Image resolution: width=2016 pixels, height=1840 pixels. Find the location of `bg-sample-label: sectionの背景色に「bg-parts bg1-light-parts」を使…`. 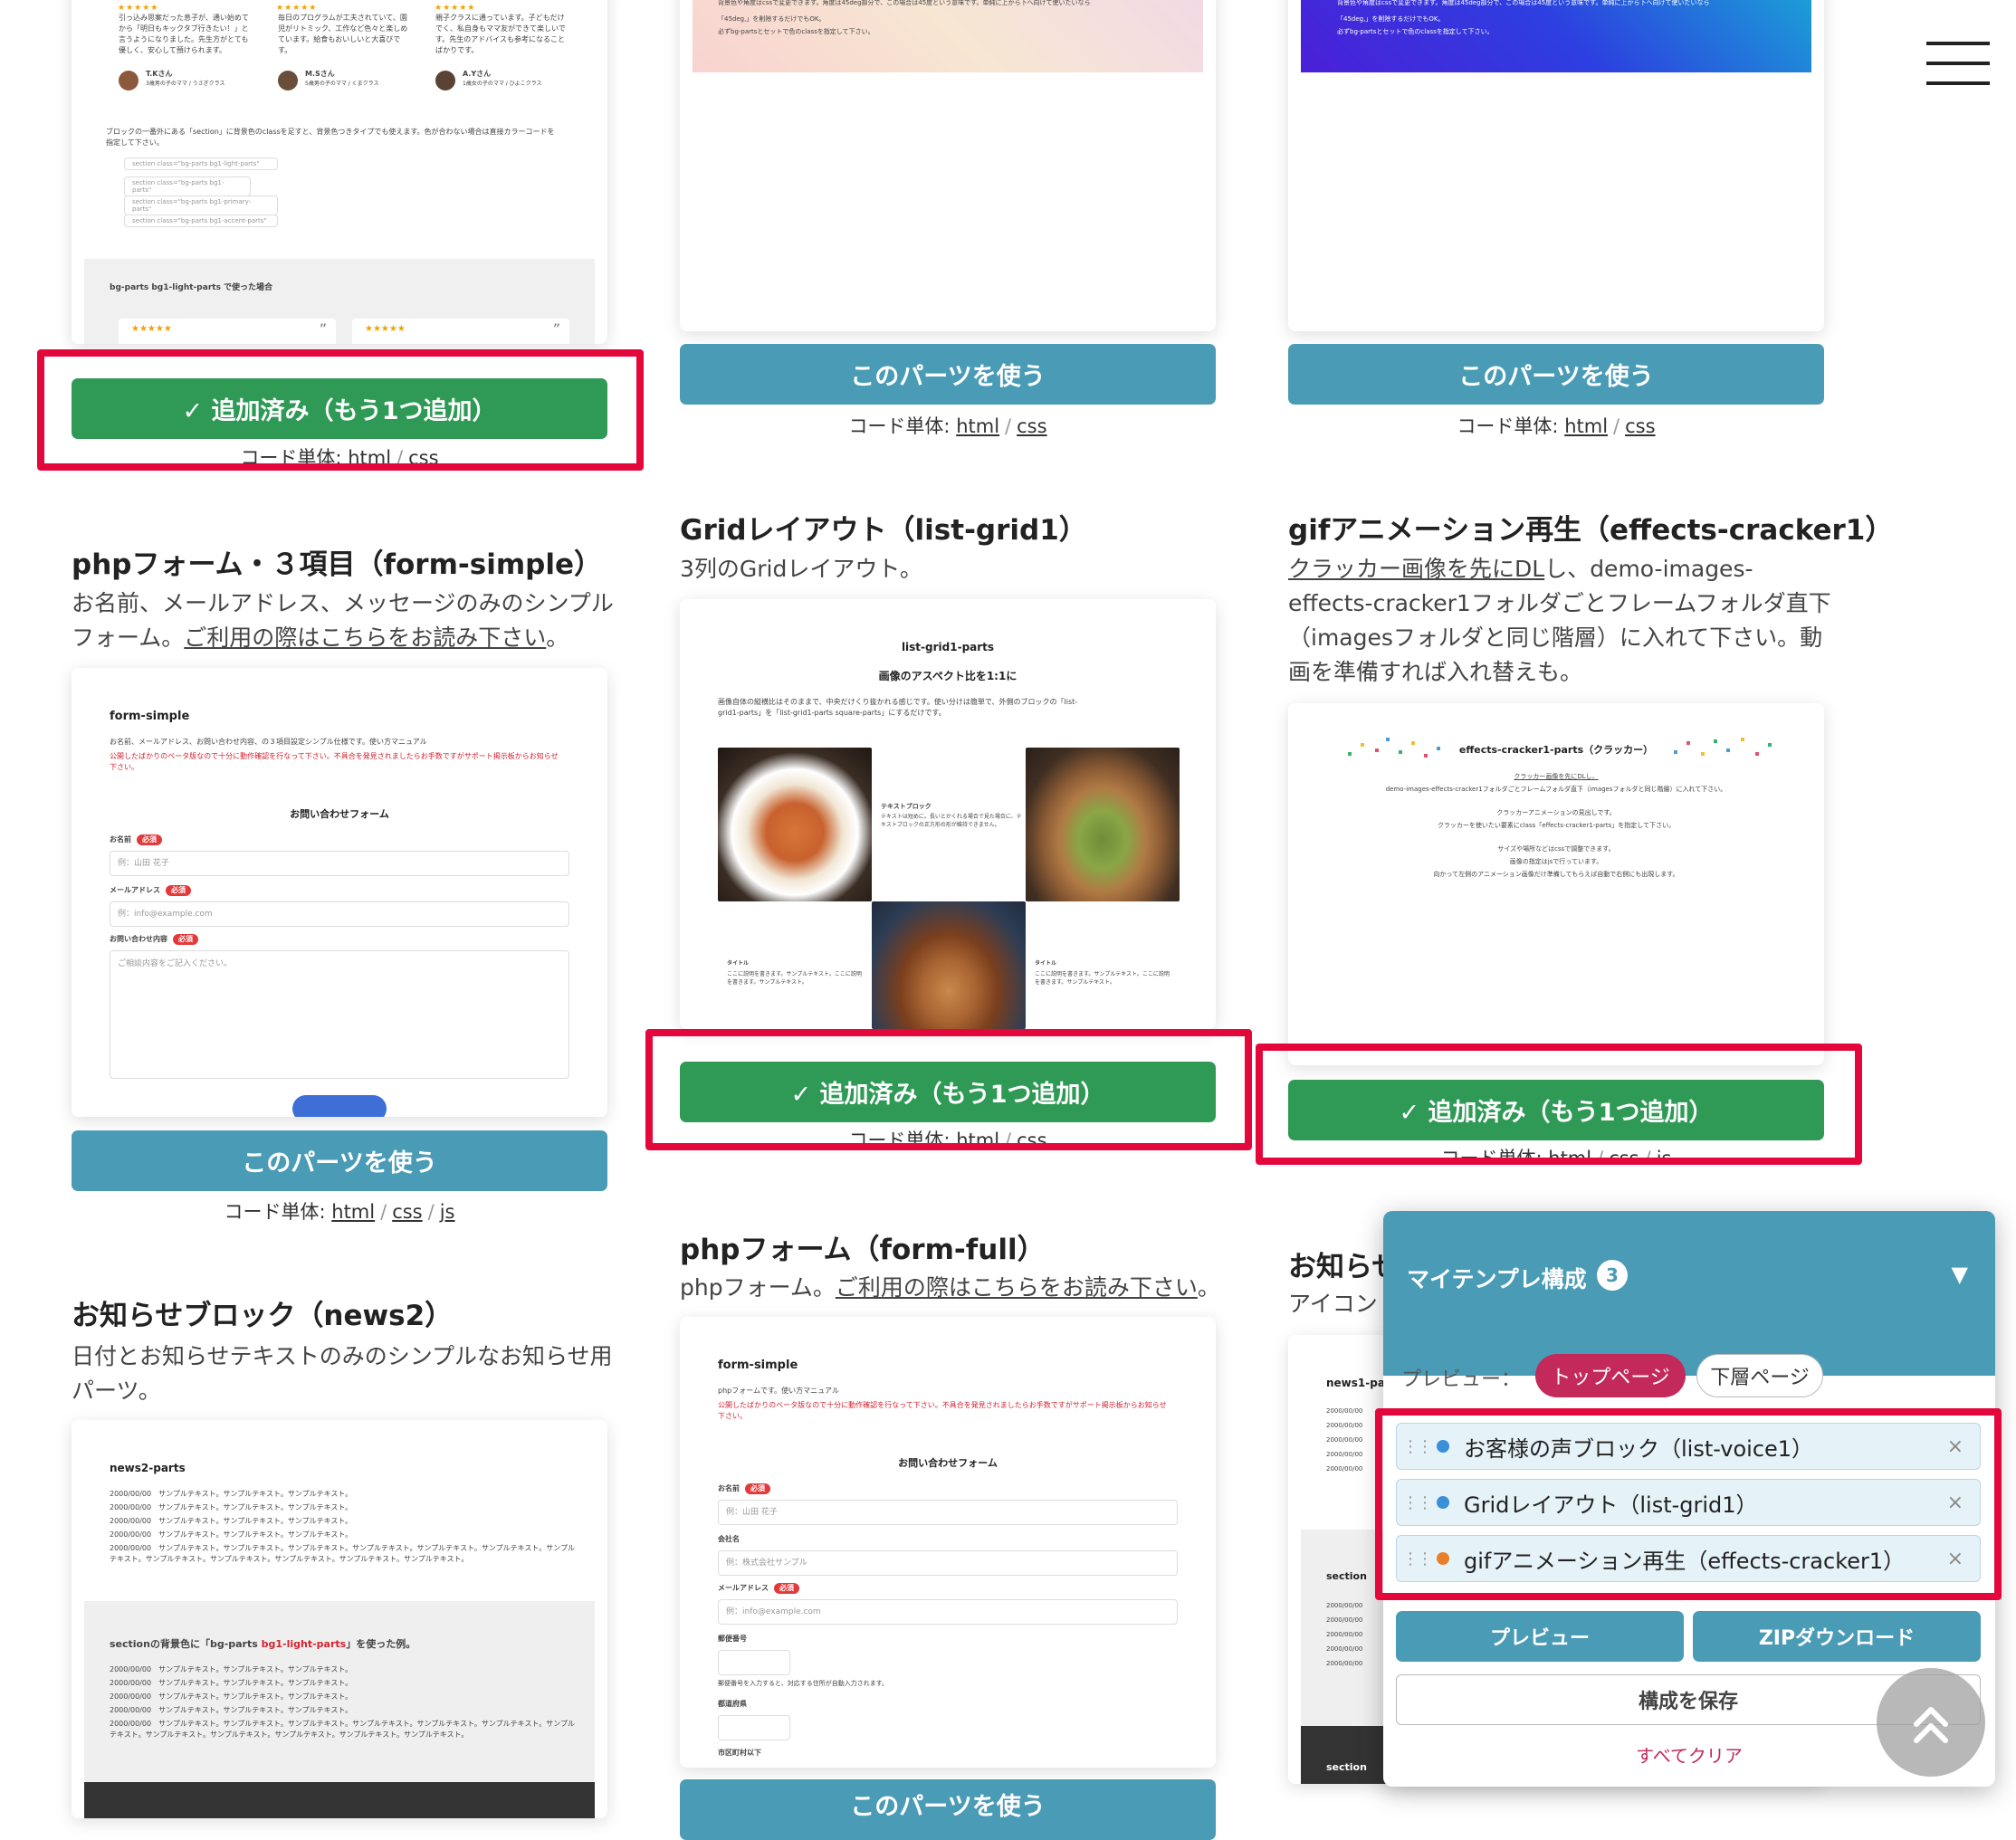

bg-sample-label: sectionの背景色に「bg-parts bg1-light-parts」を使… is located at coordinates (263, 1645).